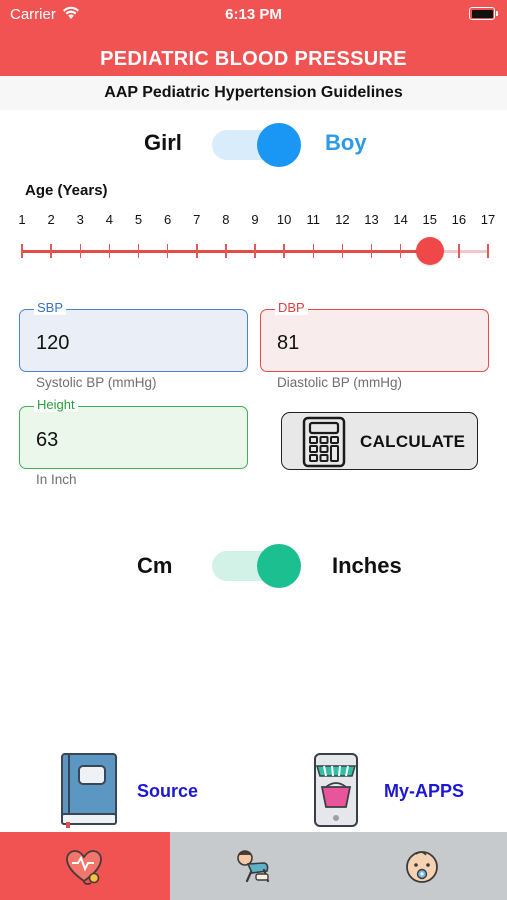 This screenshot has width=507, height=900. Describe the element at coordinates (324, 442) in the screenshot. I see `calculator-icon` at that location.